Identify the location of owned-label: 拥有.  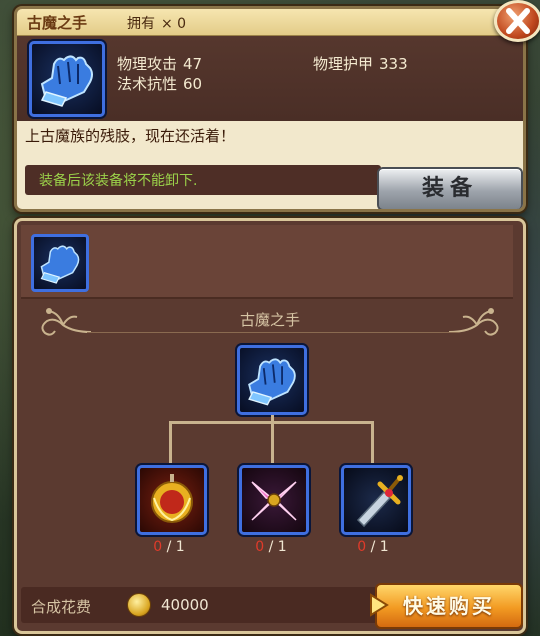
(141, 24).